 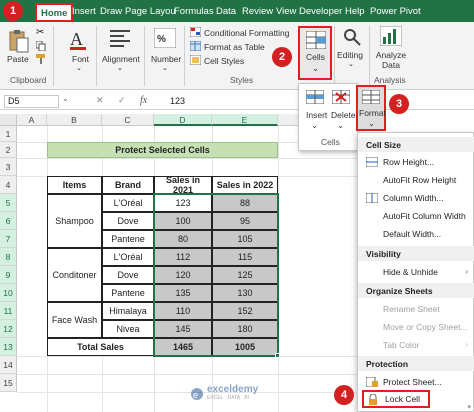 What do you see at coordinates (8, 329) in the screenshot?
I see `row-header: 12` at bounding box center [8, 329].